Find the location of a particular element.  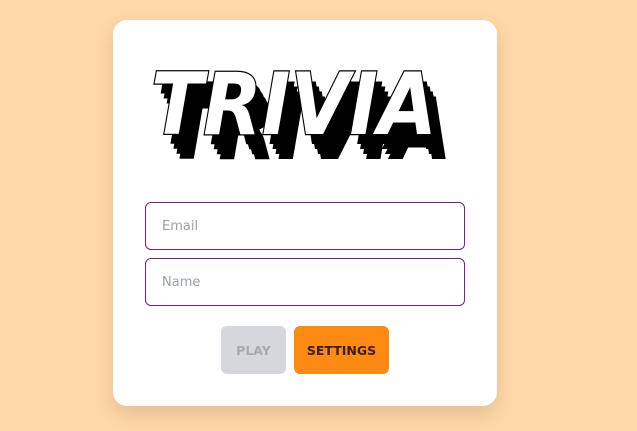

email-input is located at coordinates (305, 226).